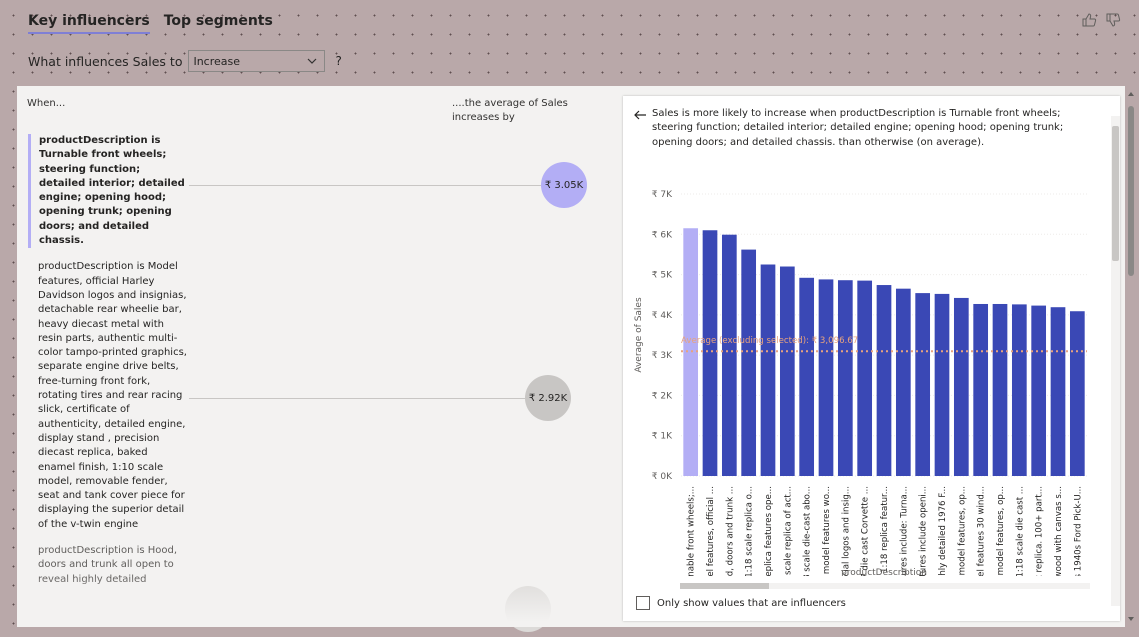 This screenshot has height=637, width=1139. Describe the element at coordinates (1115, 193) in the screenshot. I see `detail-scroll-thumb` at that location.